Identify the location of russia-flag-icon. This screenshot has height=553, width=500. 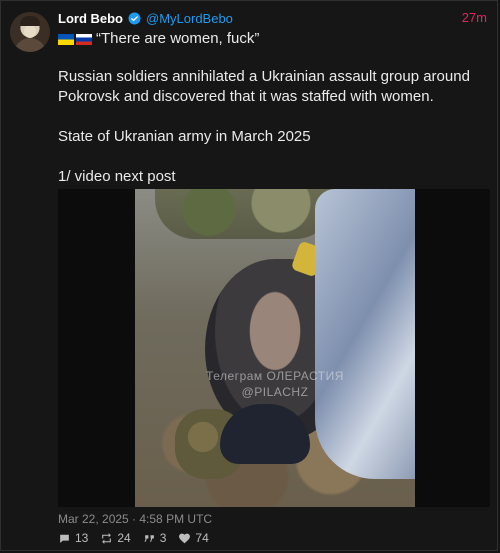
(84, 39).